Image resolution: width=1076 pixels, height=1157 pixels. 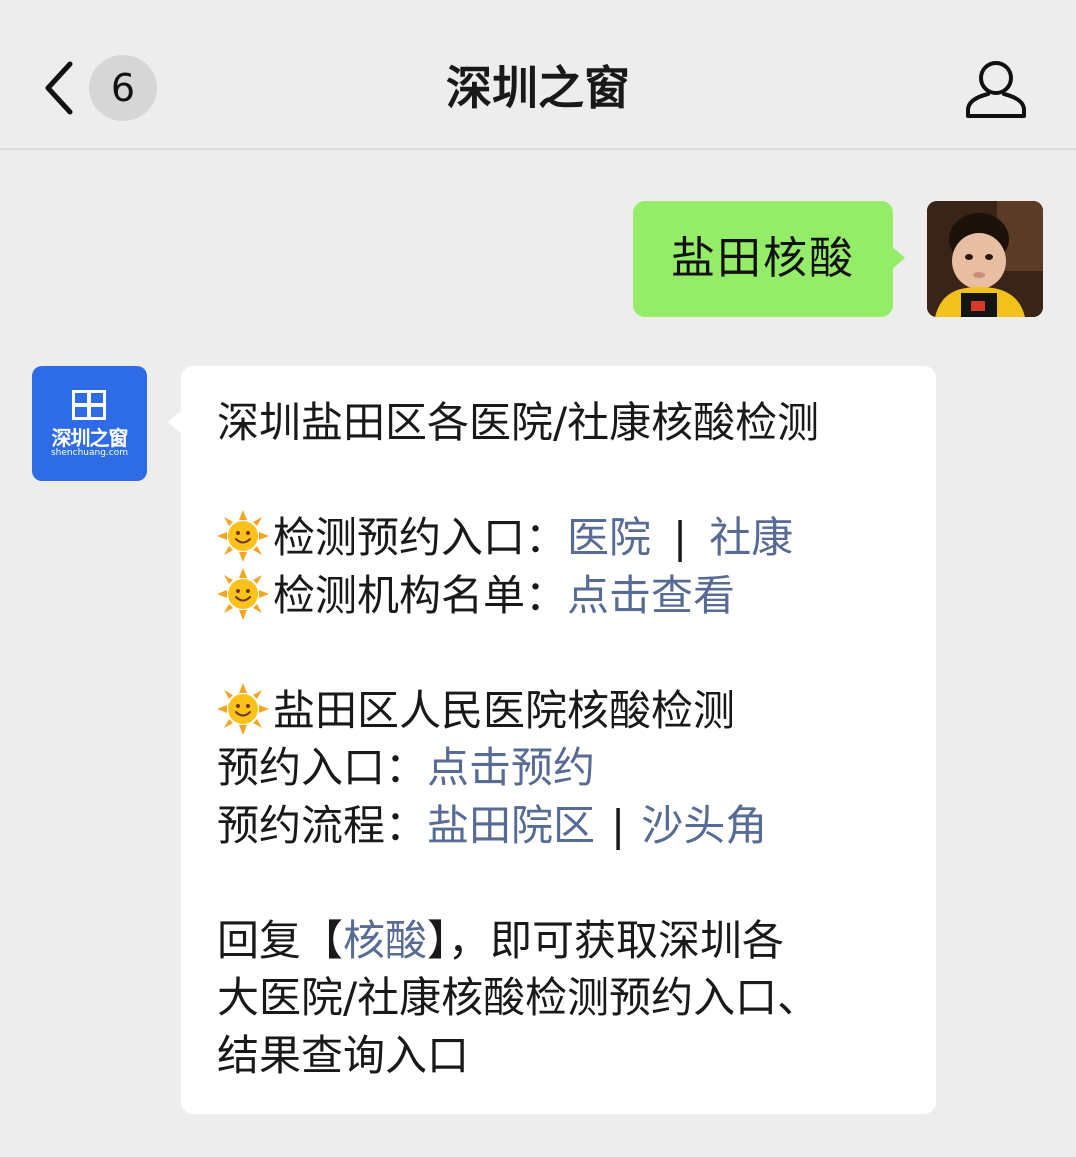 I want to click on booking-flow-label: 预约流程：, so click(x=322, y=825).